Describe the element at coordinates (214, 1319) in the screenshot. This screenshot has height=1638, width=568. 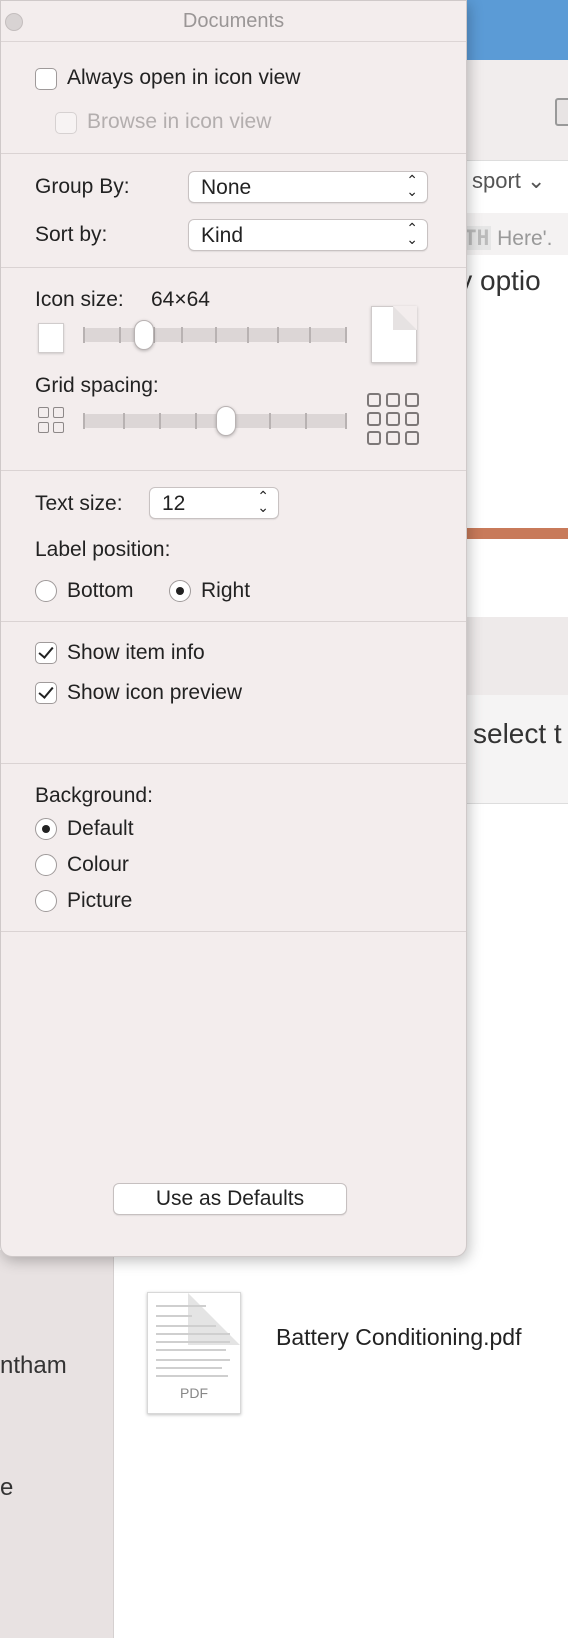
I see `page-fold-icon` at that location.